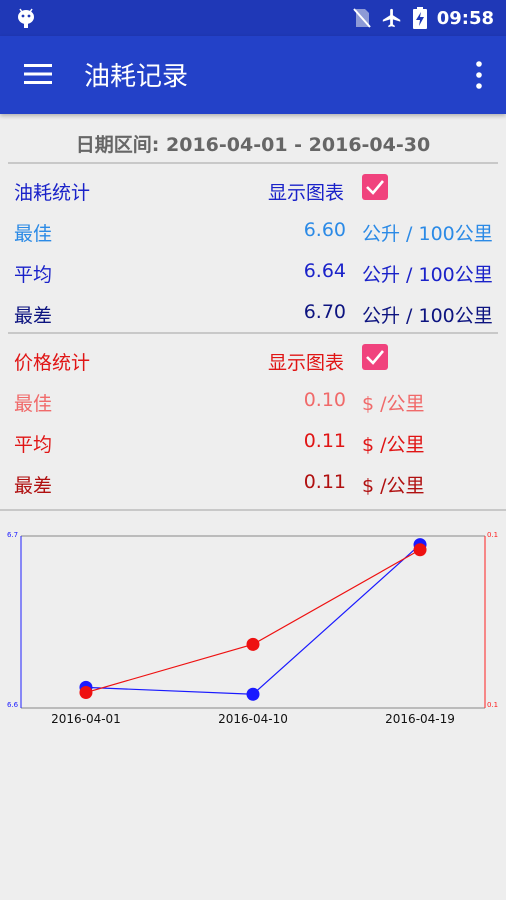  Describe the element at coordinates (33, 445) in the screenshot. I see `price-avg-label: 平均` at that location.